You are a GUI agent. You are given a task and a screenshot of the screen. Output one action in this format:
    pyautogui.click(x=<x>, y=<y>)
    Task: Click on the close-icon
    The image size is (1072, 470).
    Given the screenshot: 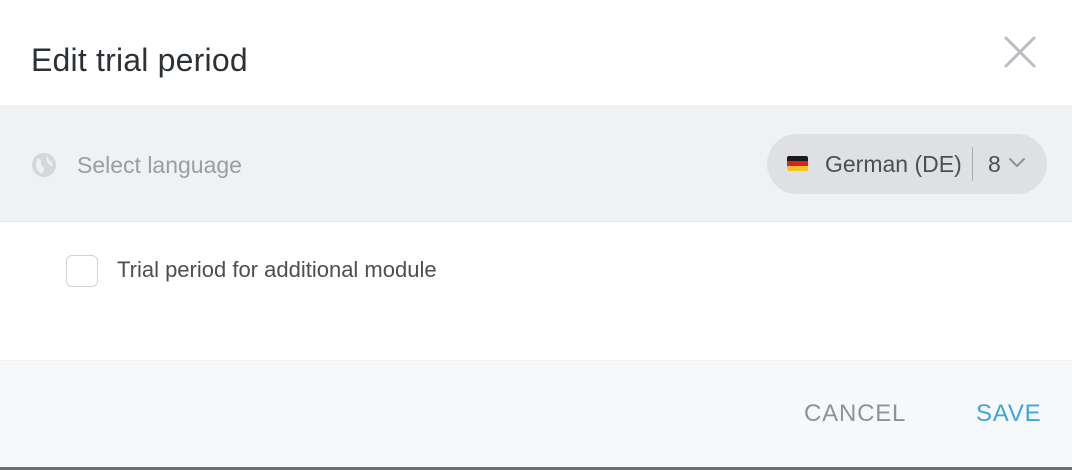 What is the action you would take?
    pyautogui.click(x=1020, y=52)
    